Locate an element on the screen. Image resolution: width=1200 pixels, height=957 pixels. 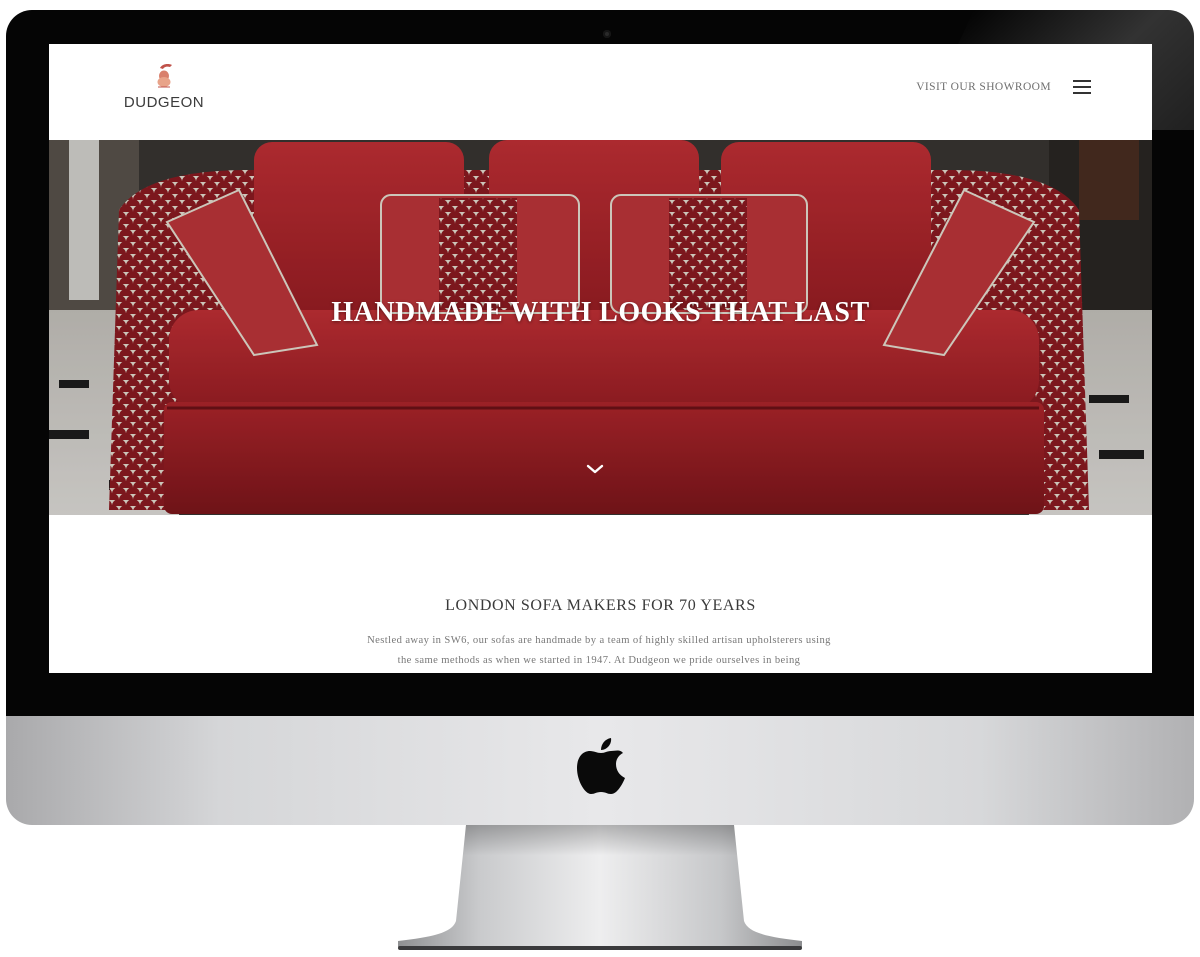
visit-showroom-link: VISIT OUR SHOWROOM is located at coordinates (983, 87).